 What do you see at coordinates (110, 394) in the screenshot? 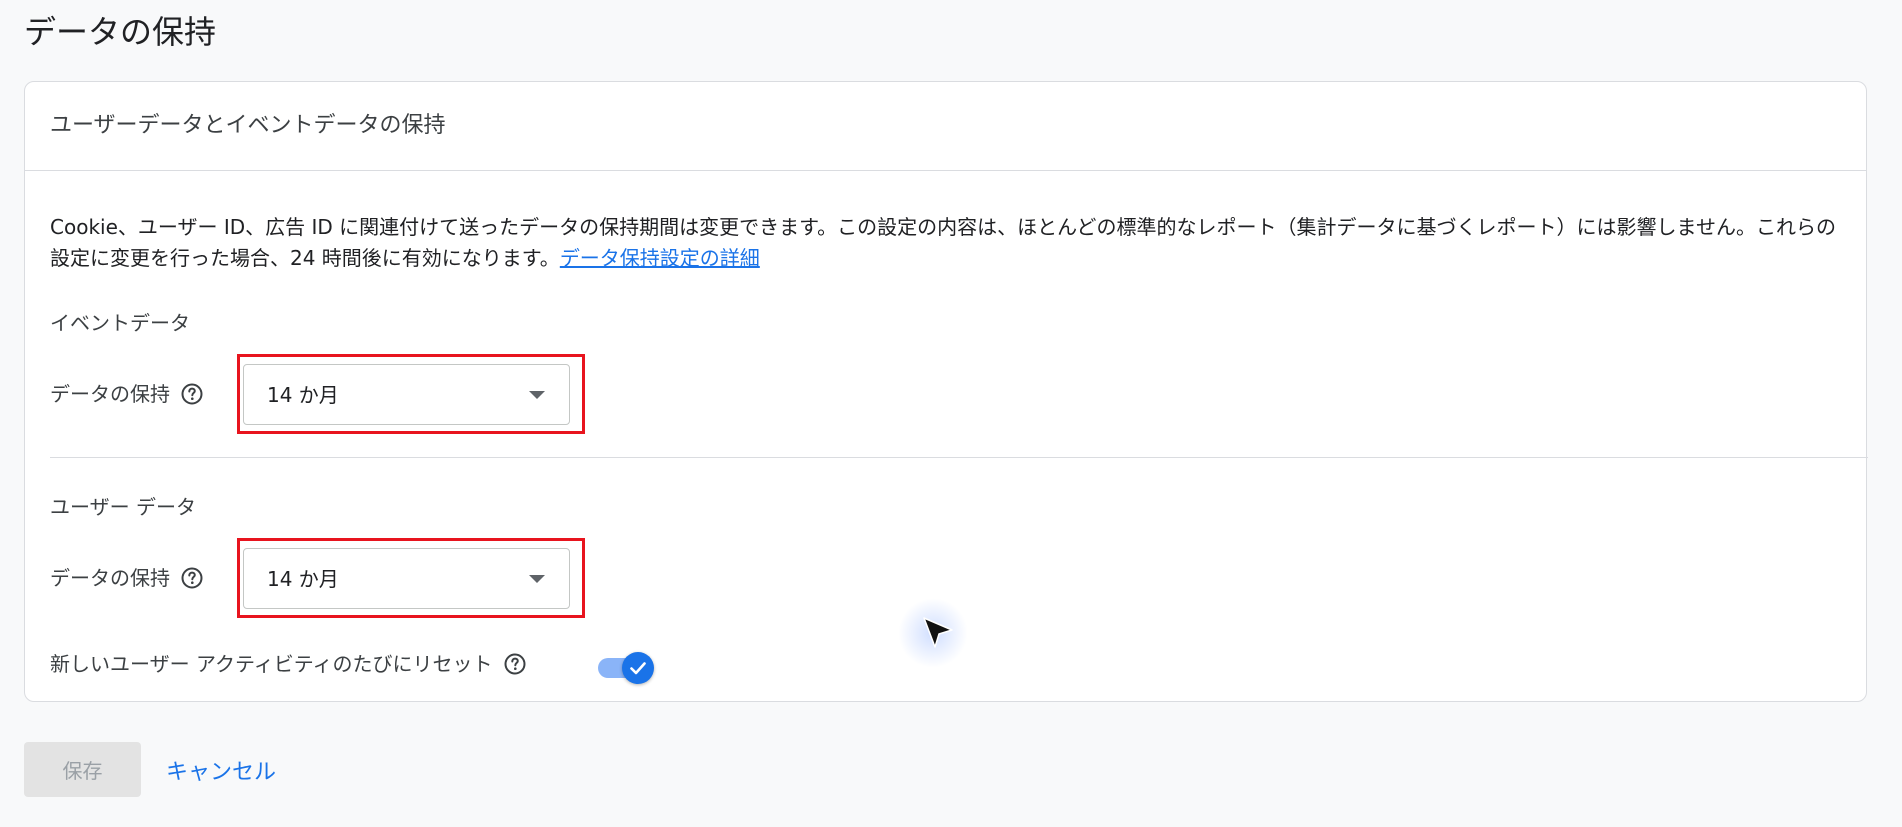
I see `event-retention-label: データの保持` at bounding box center [110, 394].